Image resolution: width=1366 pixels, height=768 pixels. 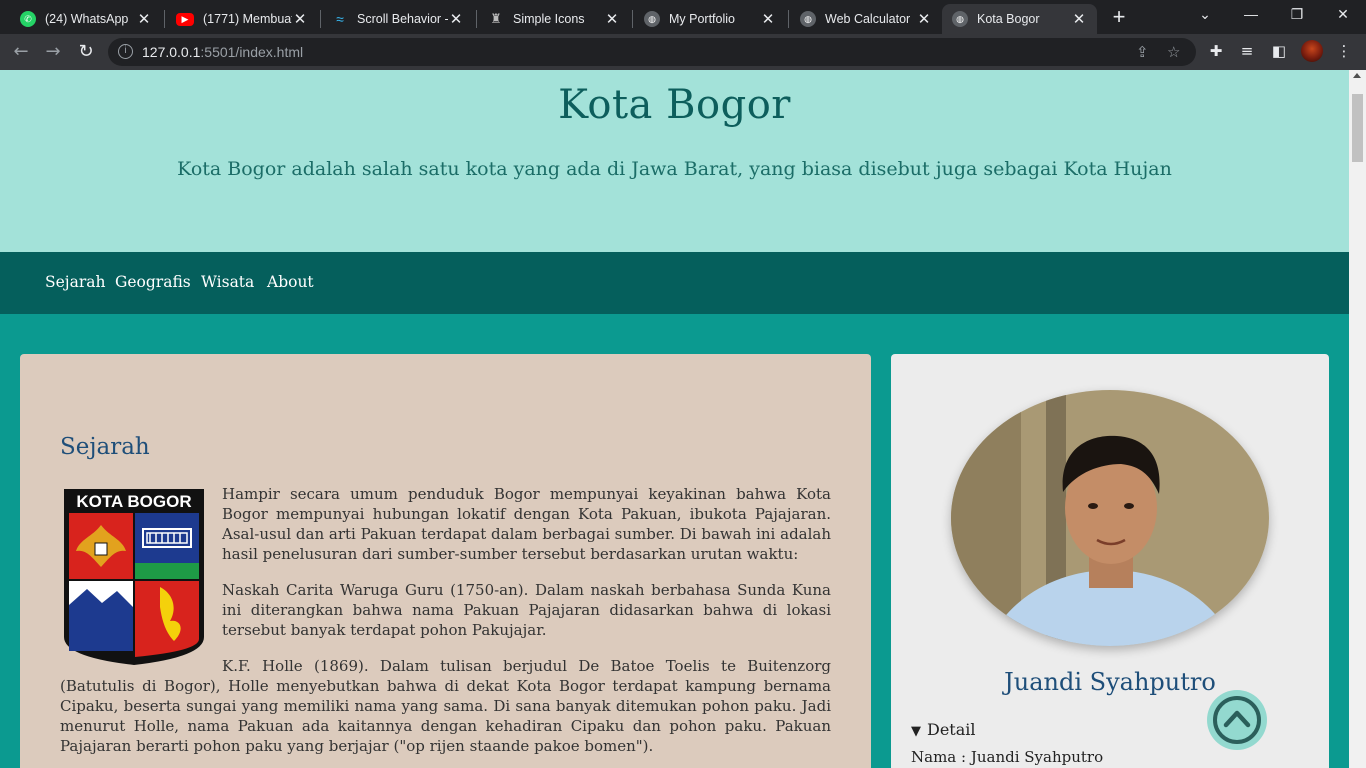 I want to click on kota-bogor-coat-of-arms: KOTA BOGOR, so click(x=134, y=577).